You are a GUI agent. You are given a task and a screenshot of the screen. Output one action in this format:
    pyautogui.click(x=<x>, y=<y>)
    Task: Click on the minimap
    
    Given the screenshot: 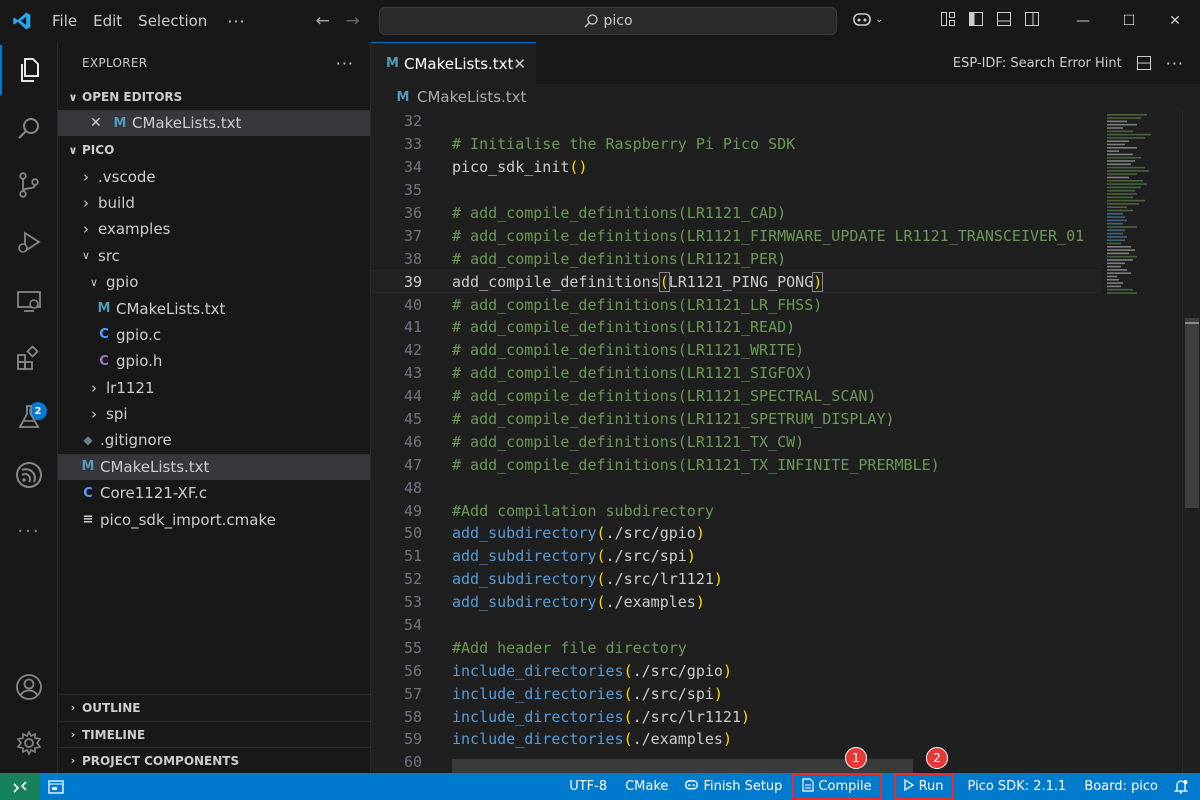 What is the action you would take?
    pyautogui.click(x=1141, y=441)
    